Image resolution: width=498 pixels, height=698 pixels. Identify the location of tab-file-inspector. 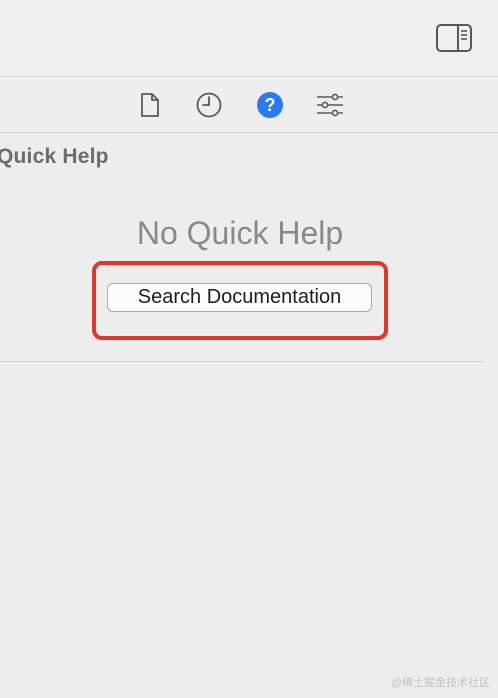
(150, 105).